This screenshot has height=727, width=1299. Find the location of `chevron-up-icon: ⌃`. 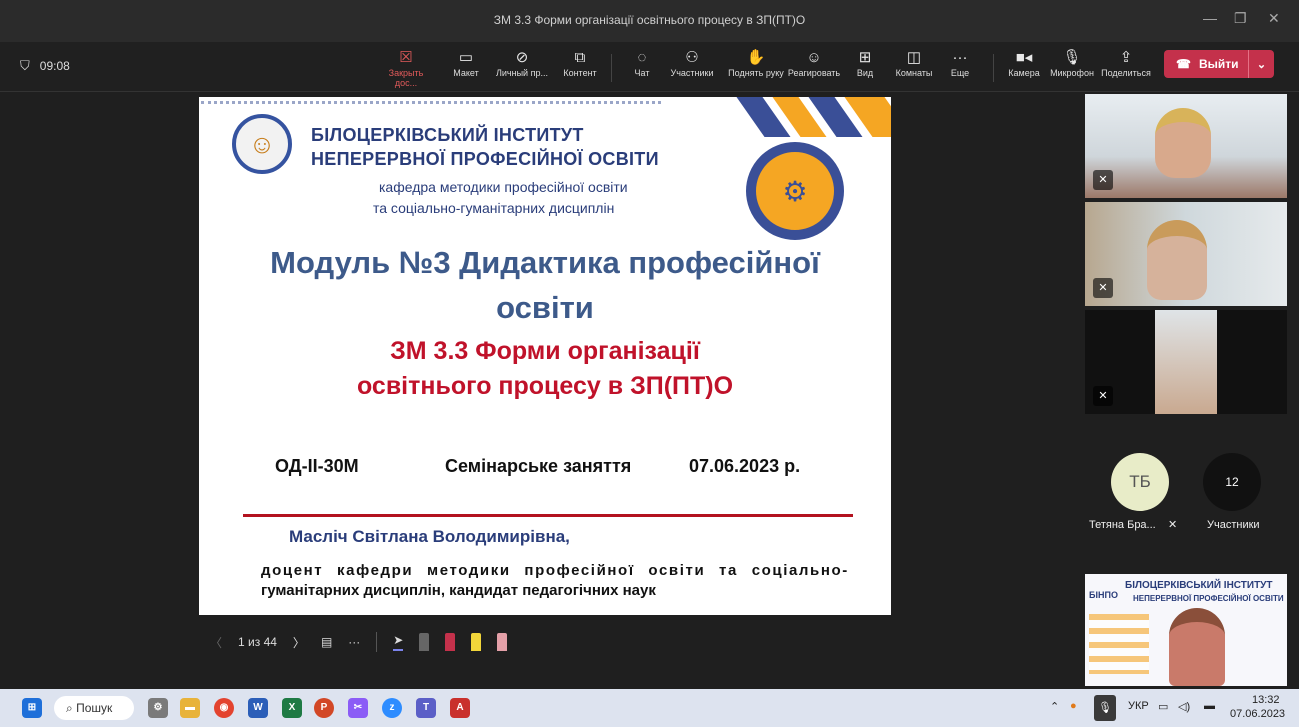

chevron-up-icon: ⌃ is located at coordinates (1054, 706).